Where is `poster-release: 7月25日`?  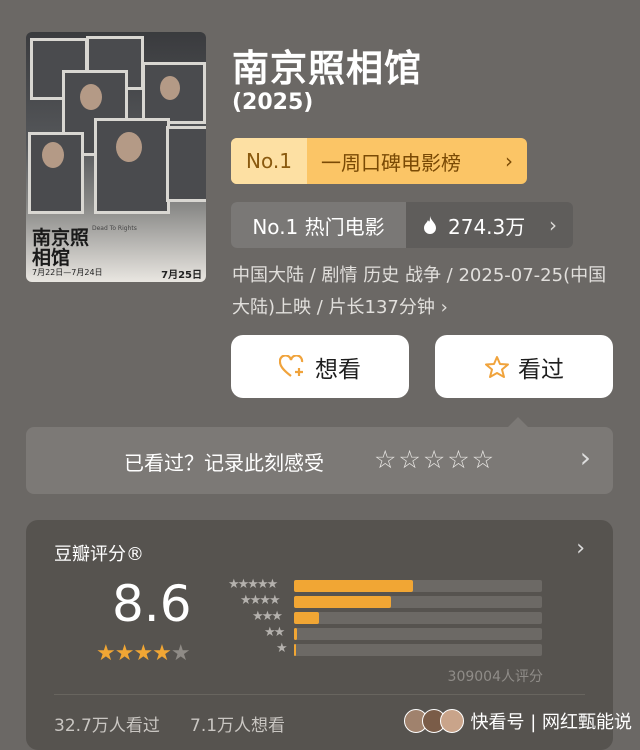
poster-release: 7月25日 is located at coordinates (181, 275).